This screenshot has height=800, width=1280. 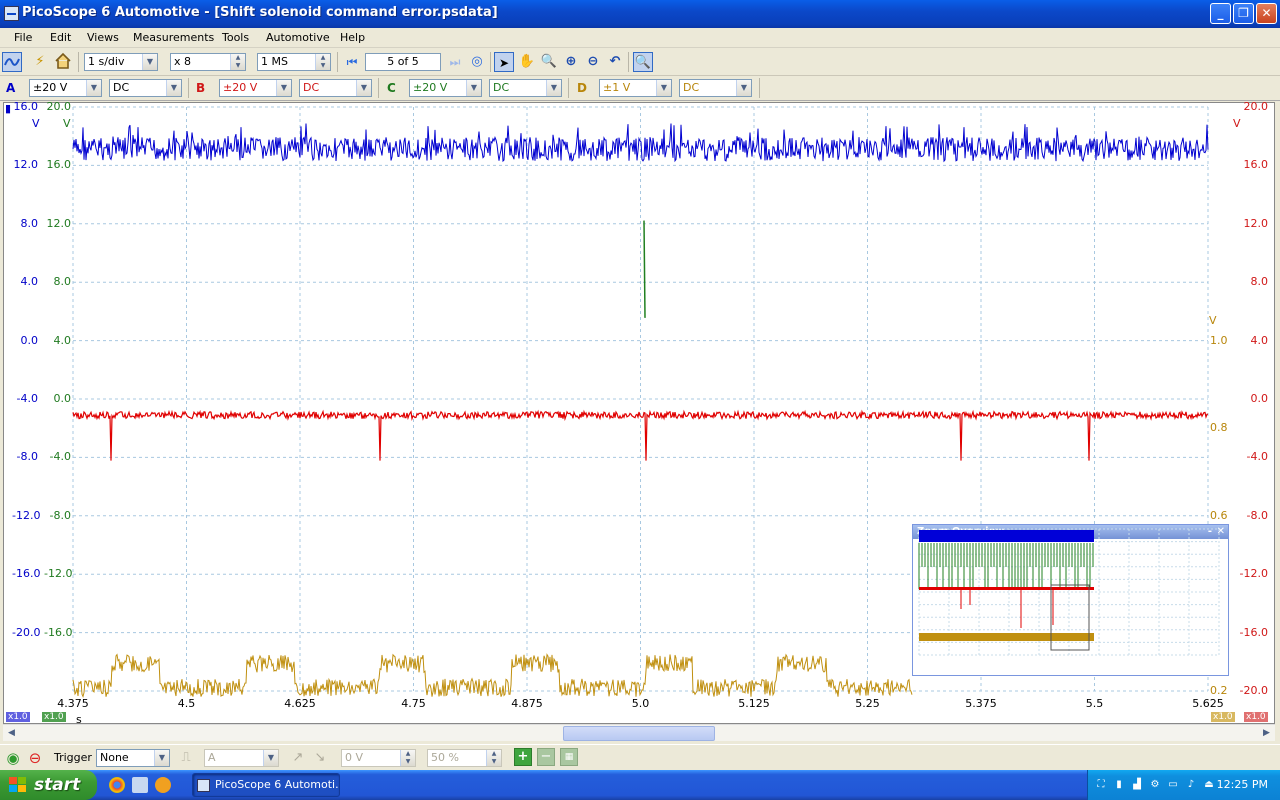 I want to click on left-axis-unit: V, so click(x=36, y=123).